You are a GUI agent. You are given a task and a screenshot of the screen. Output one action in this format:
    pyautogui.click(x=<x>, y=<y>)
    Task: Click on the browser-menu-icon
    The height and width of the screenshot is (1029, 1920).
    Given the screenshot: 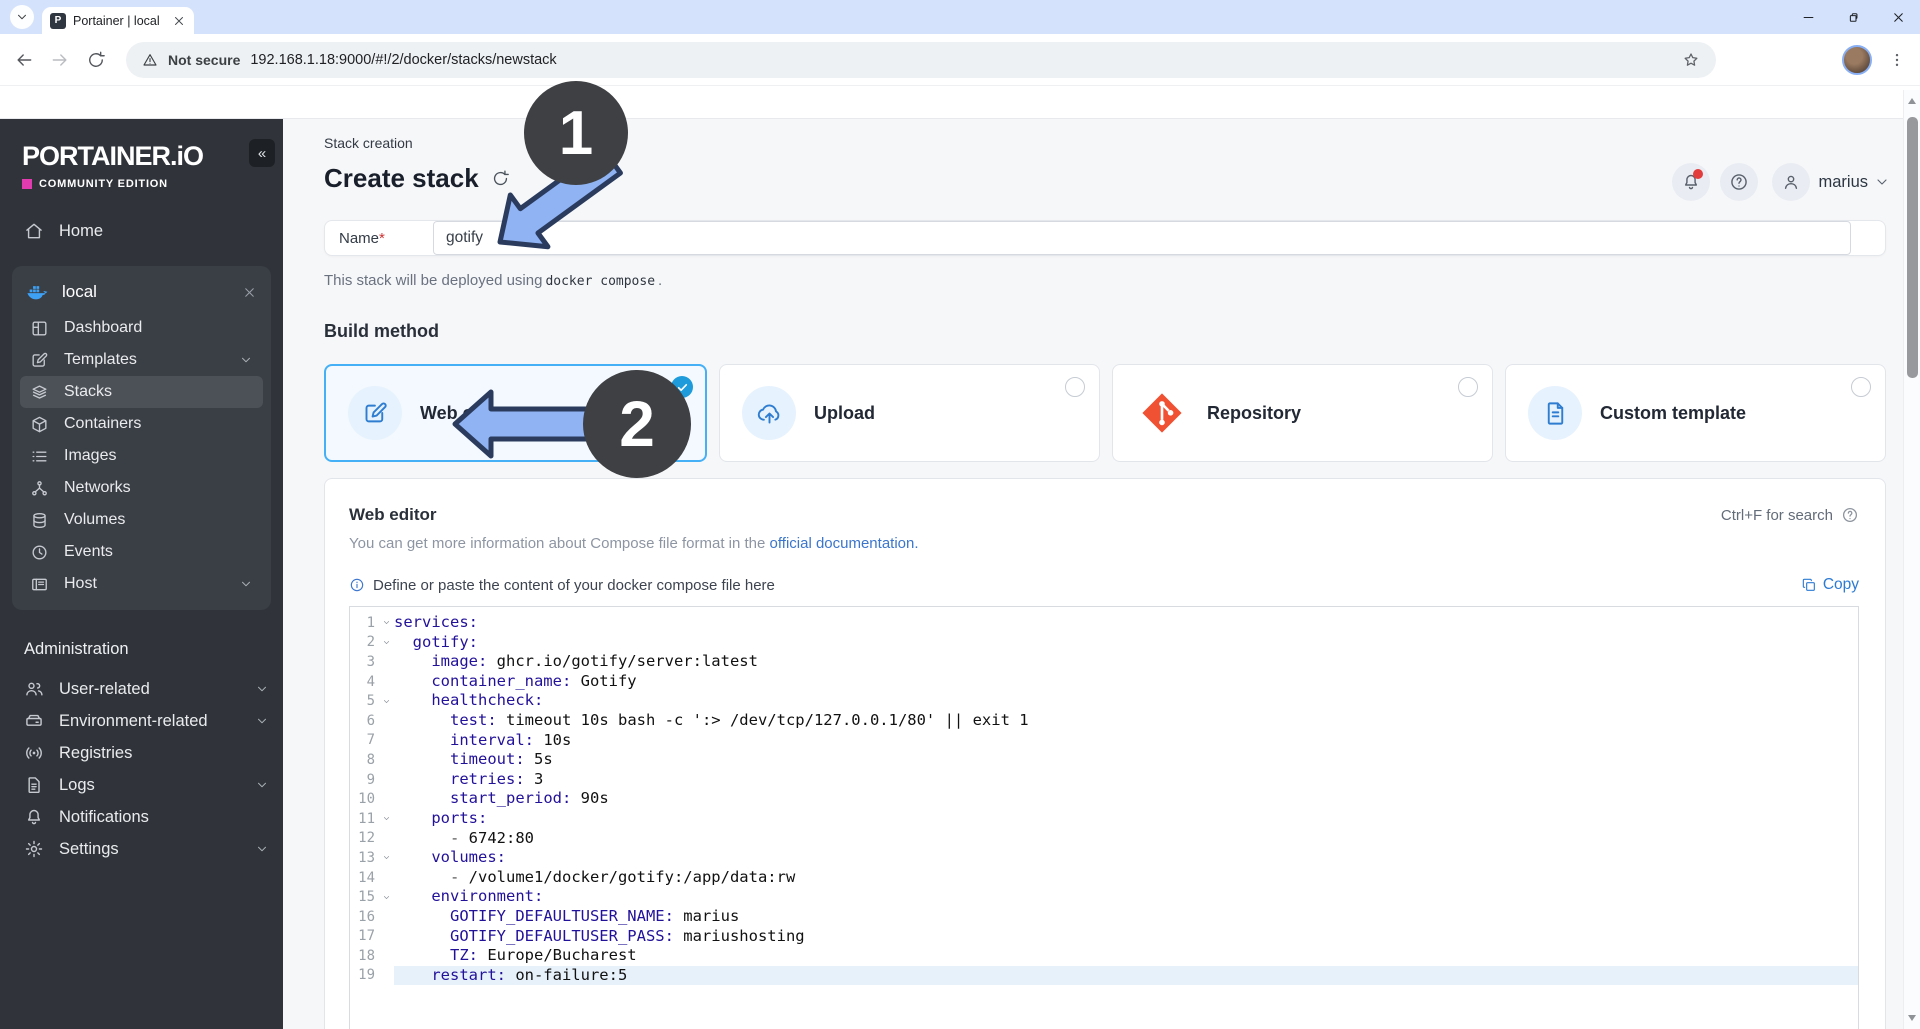 What is the action you would take?
    pyautogui.click(x=1897, y=60)
    